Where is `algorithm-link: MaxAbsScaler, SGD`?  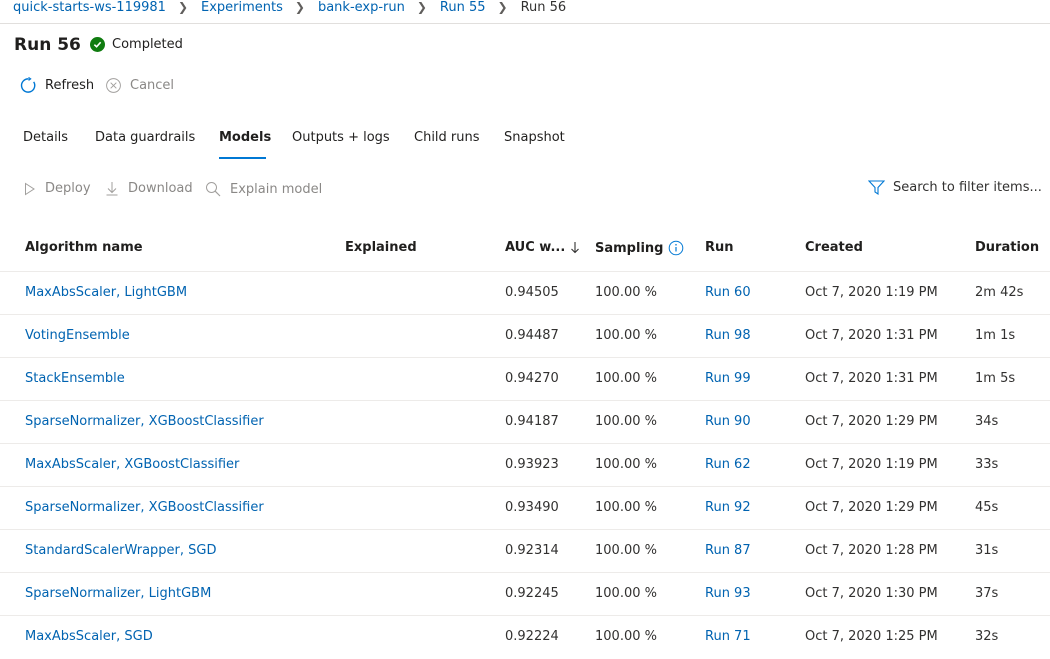 algorithm-link: MaxAbsScaler, SGD is located at coordinates (89, 636).